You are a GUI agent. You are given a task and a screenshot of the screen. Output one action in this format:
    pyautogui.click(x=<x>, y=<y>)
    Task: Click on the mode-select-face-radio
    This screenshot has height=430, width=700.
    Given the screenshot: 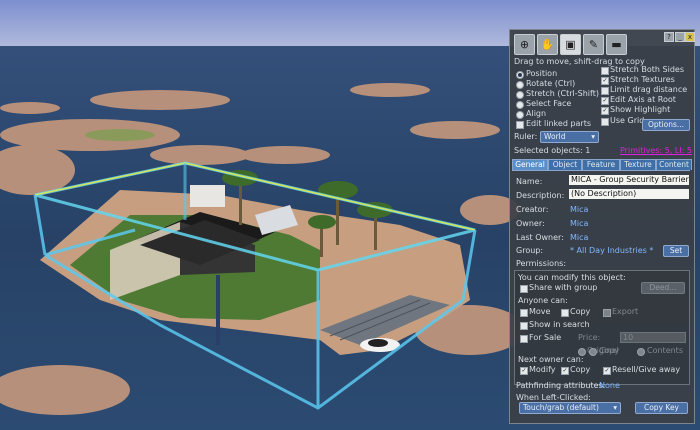 What is the action you would take?
    pyautogui.click(x=520, y=105)
    